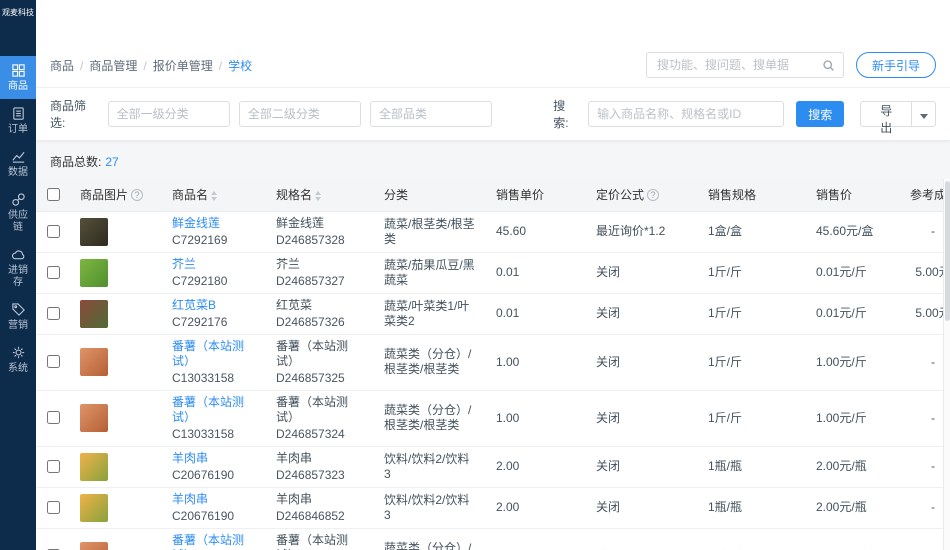  I want to click on products-icon, so click(18, 70).